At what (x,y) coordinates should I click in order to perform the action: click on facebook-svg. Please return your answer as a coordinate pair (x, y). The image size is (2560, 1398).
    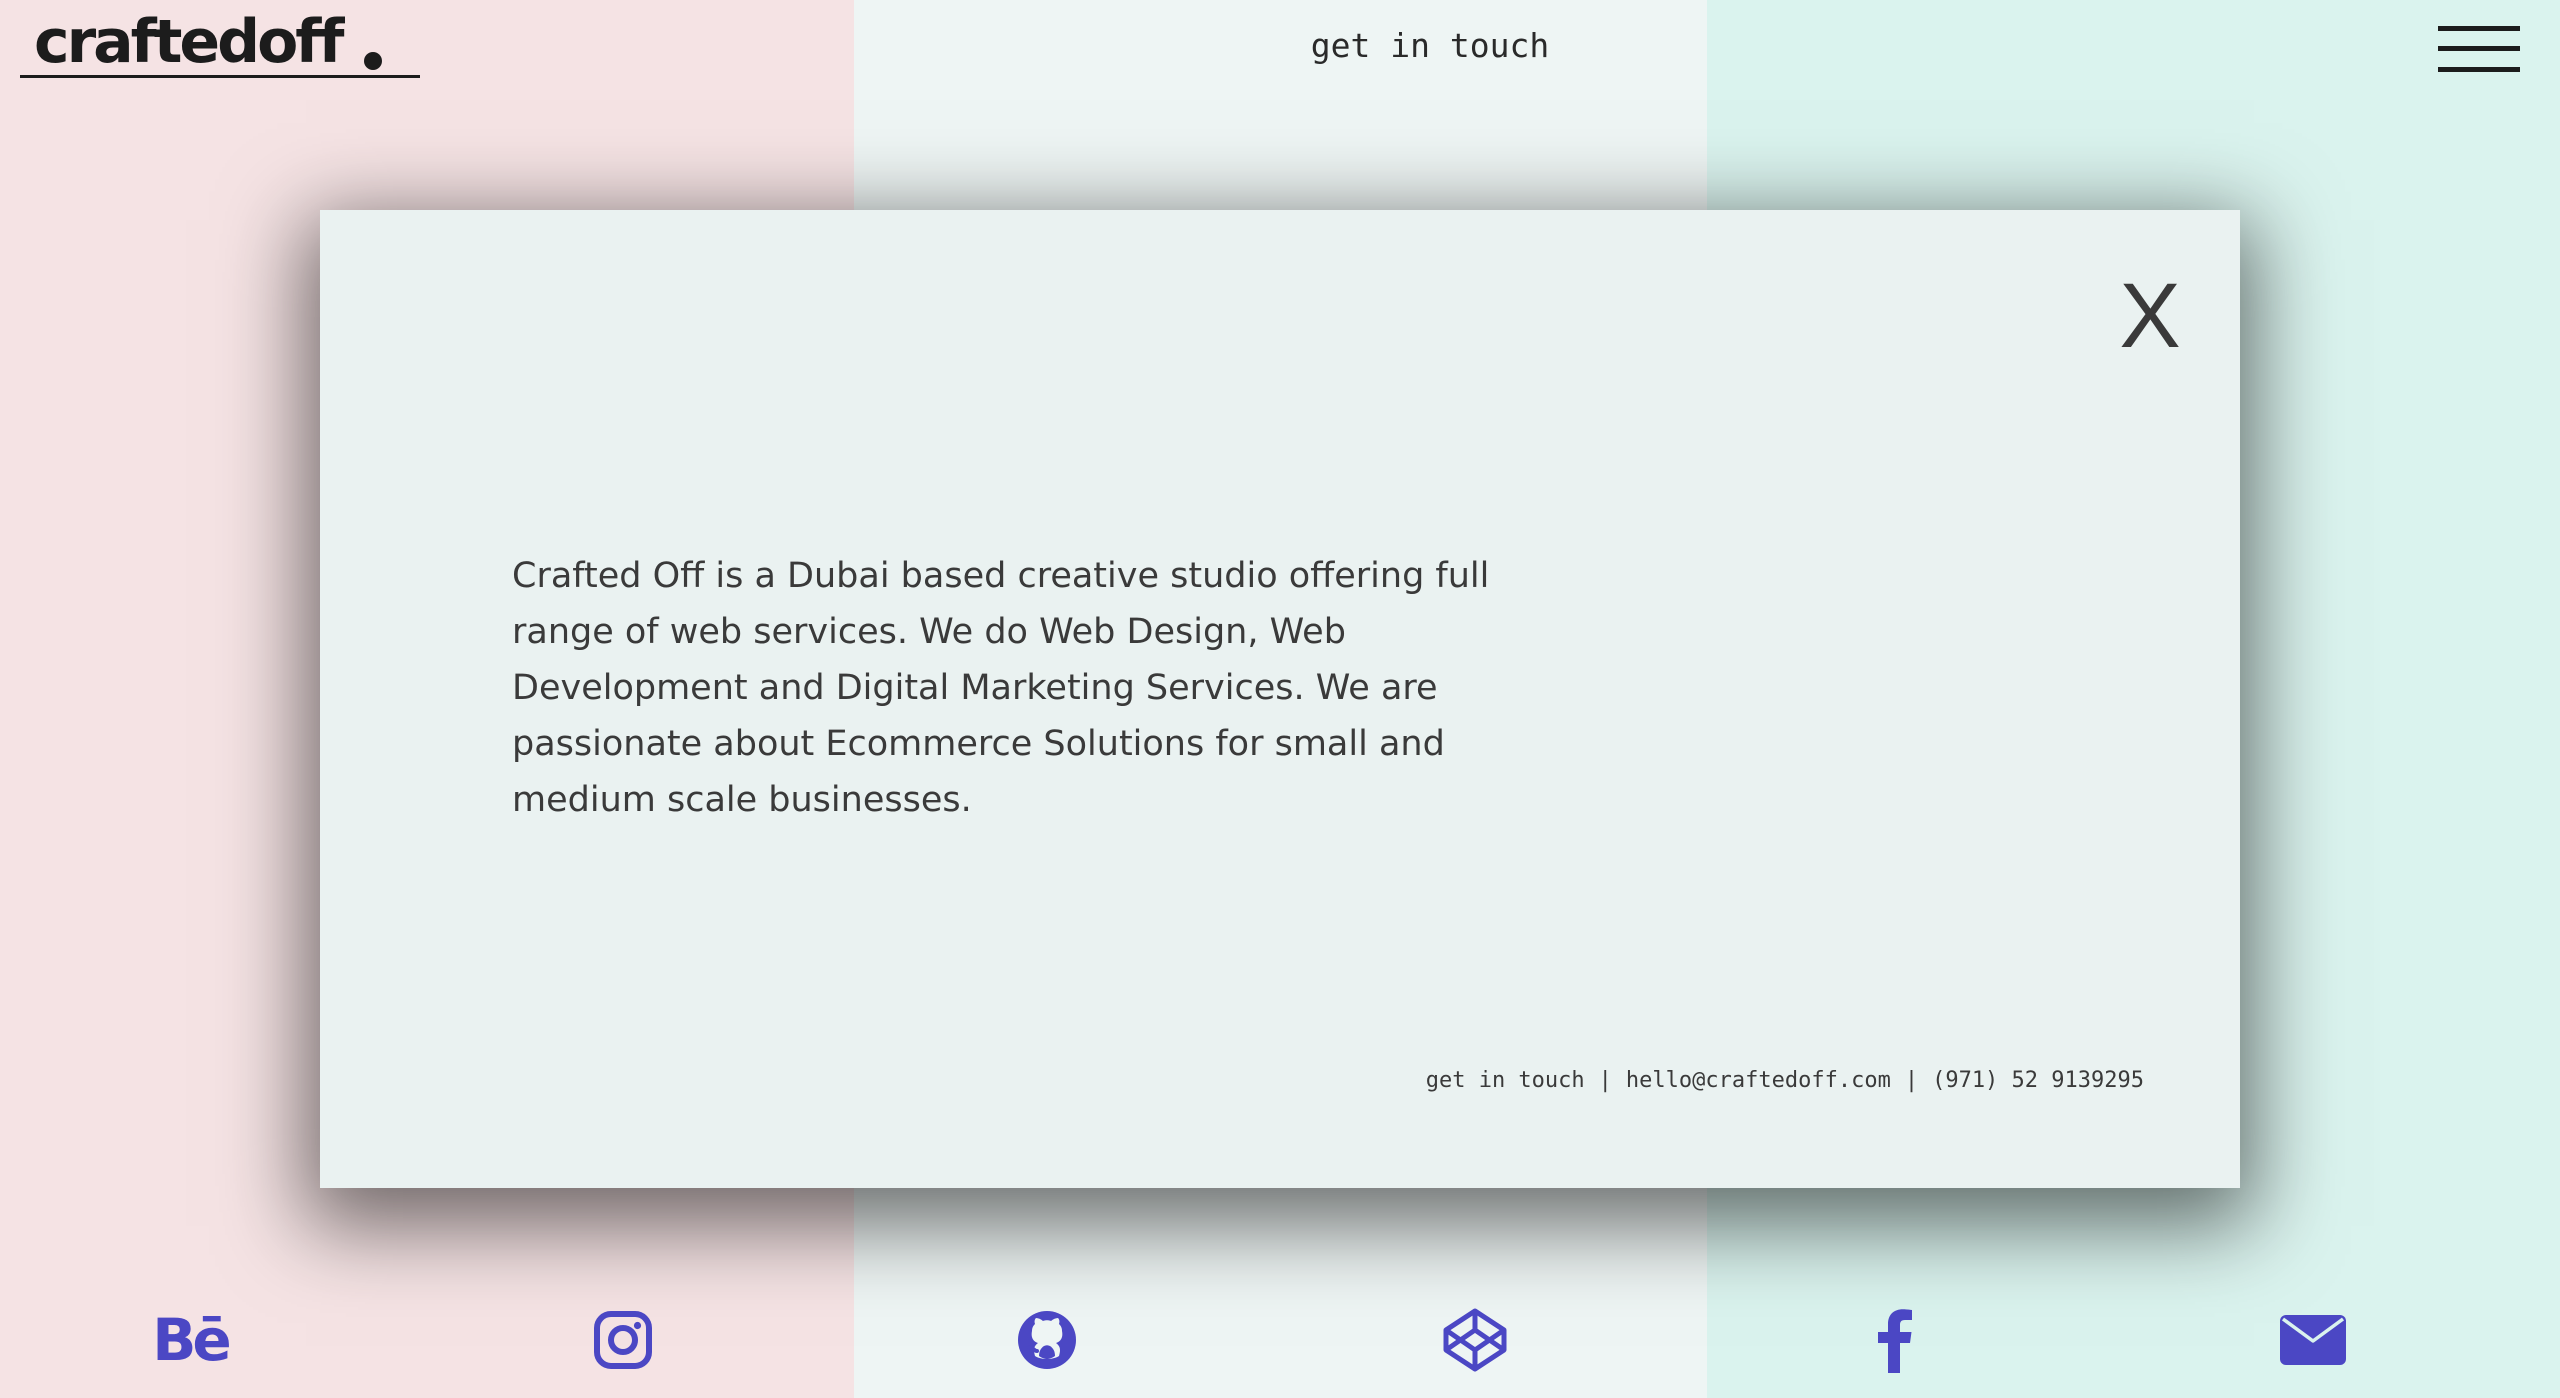
    Looking at the image, I should click on (1895, 1341).